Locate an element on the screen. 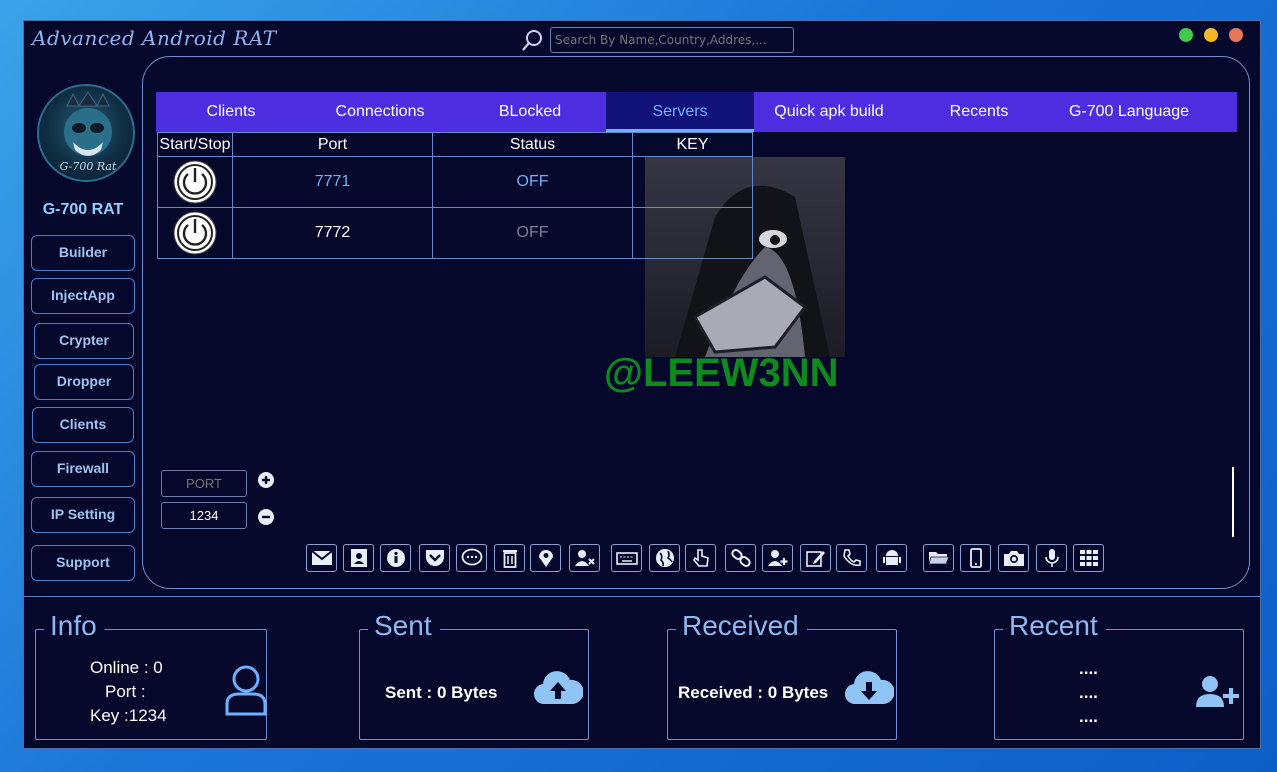  maximize-button is located at coordinates (1186, 35).